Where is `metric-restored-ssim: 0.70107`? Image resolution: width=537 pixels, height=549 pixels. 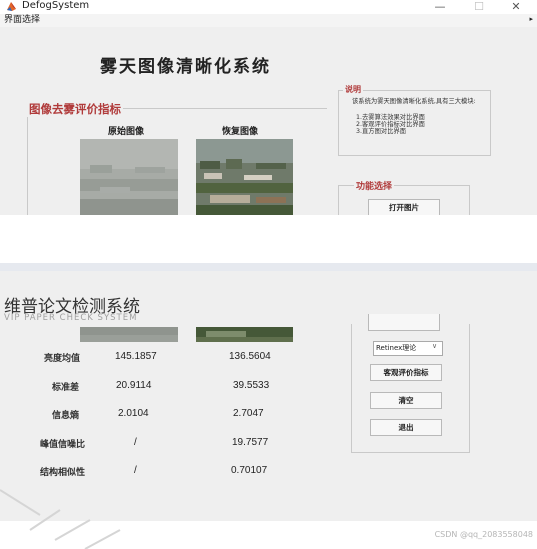 metric-restored-ssim: 0.70107 is located at coordinates (249, 470).